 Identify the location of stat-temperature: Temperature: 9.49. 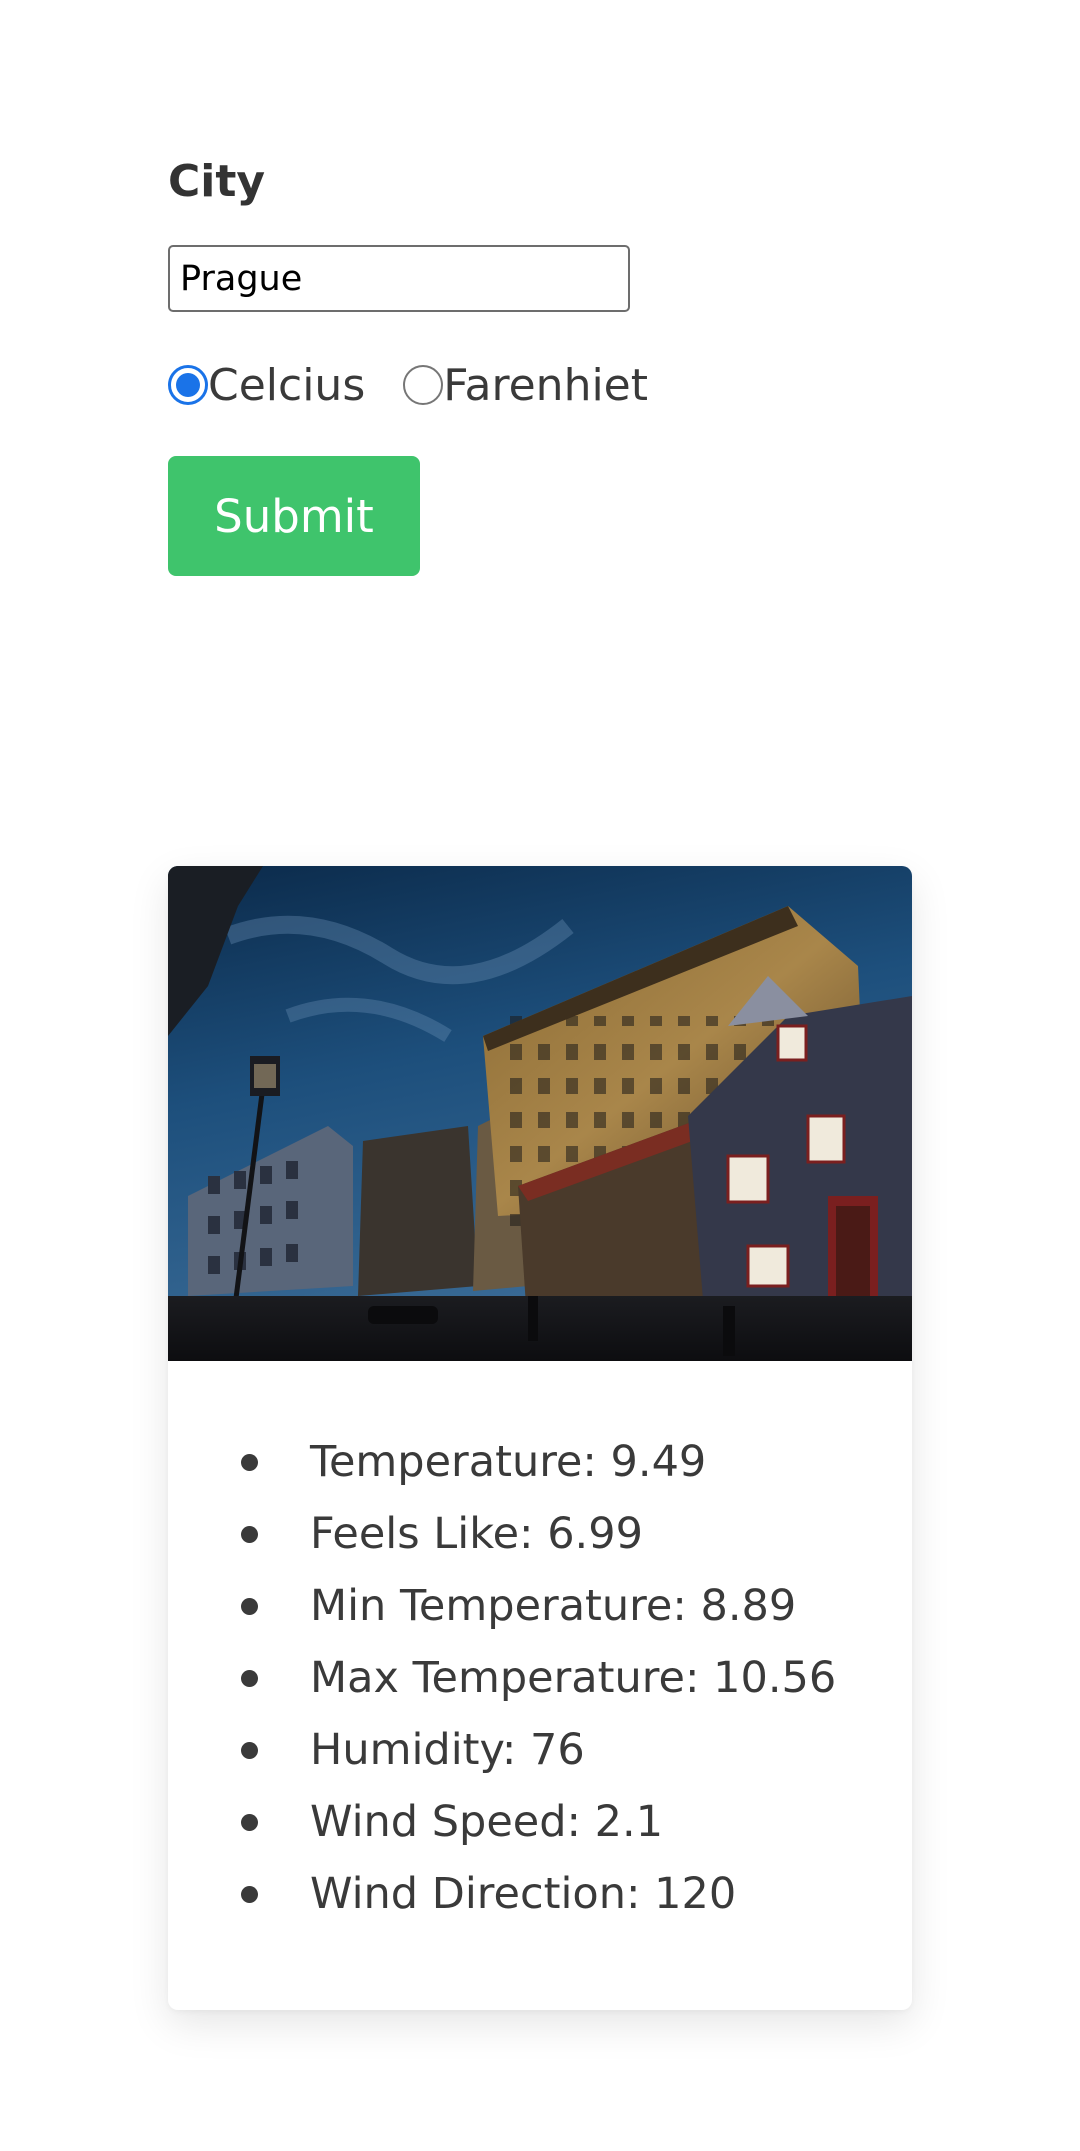
(540, 1462).